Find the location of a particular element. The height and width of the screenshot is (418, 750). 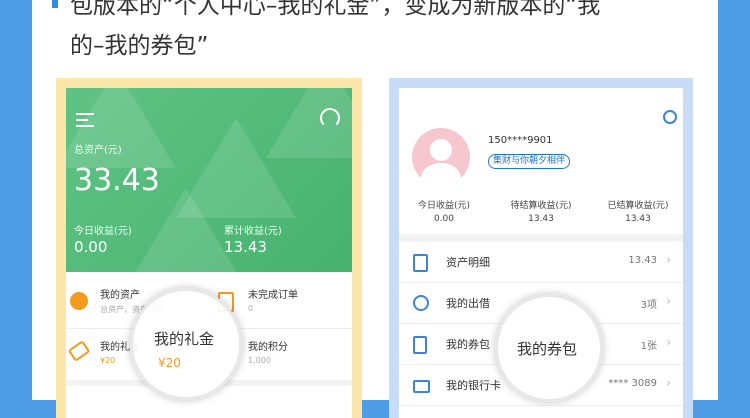

menu-icon is located at coordinates (85, 122).